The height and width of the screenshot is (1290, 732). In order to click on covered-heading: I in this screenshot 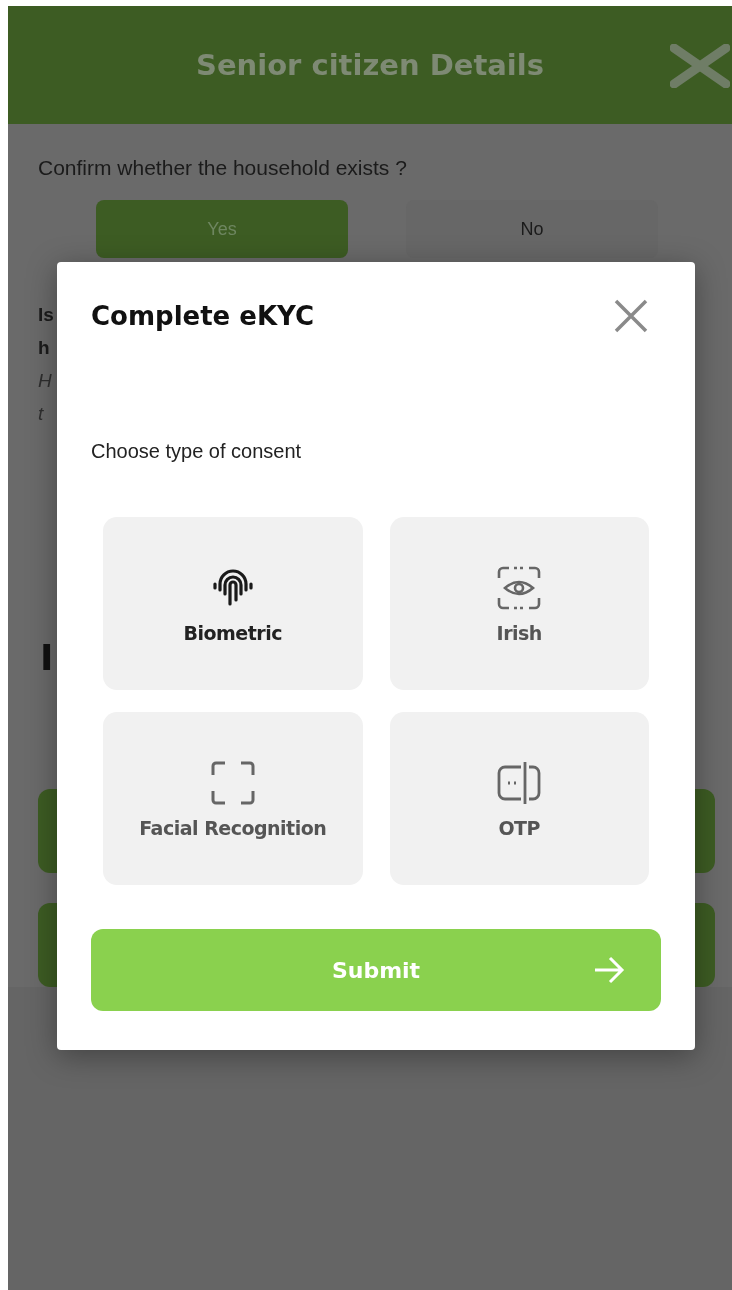, I will do `click(47, 658)`.